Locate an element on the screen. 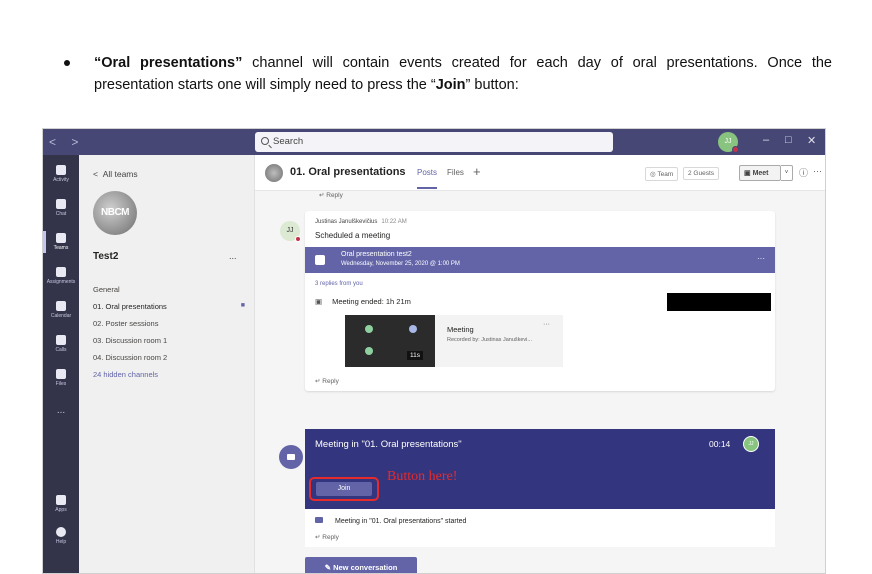 Image resolution: width=872 pixels, height=574 pixels. phone-icon is located at coordinates (61, 340).